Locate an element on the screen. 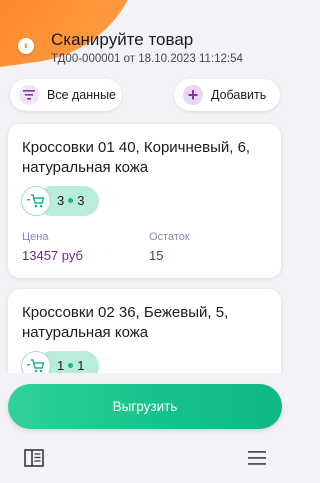  price-label: Цена is located at coordinates (35, 237).